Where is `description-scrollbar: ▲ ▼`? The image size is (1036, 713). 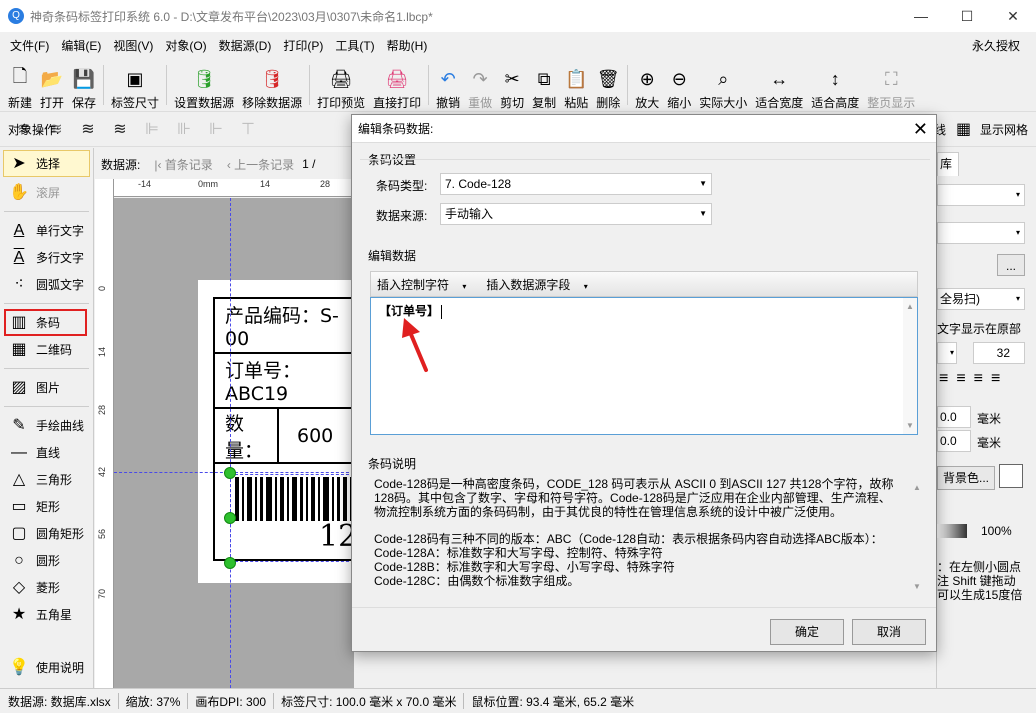
description-scrollbar: ▲ ▼ is located at coordinates (917, 536).